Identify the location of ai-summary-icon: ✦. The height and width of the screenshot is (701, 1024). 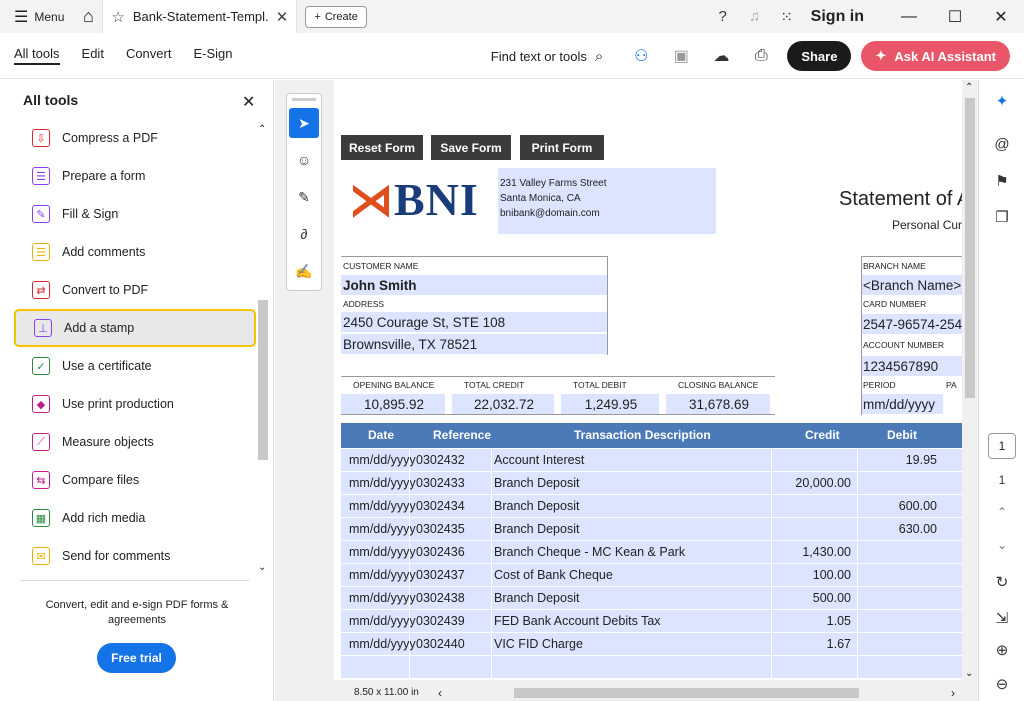
(1001, 101).